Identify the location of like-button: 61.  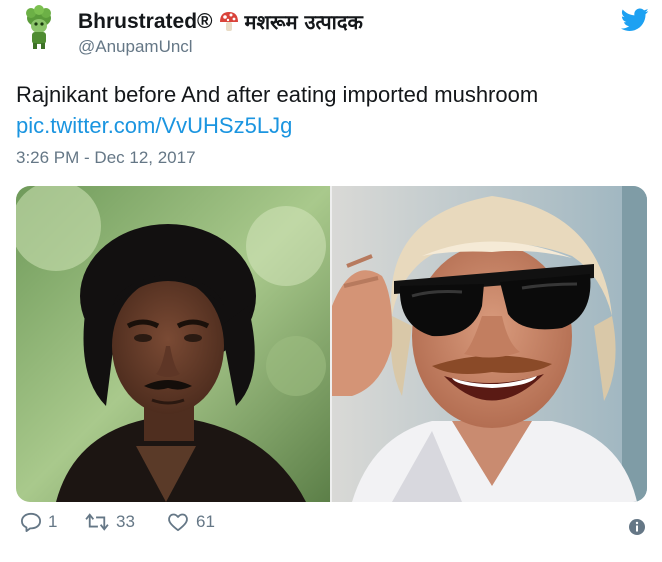
(190, 522).